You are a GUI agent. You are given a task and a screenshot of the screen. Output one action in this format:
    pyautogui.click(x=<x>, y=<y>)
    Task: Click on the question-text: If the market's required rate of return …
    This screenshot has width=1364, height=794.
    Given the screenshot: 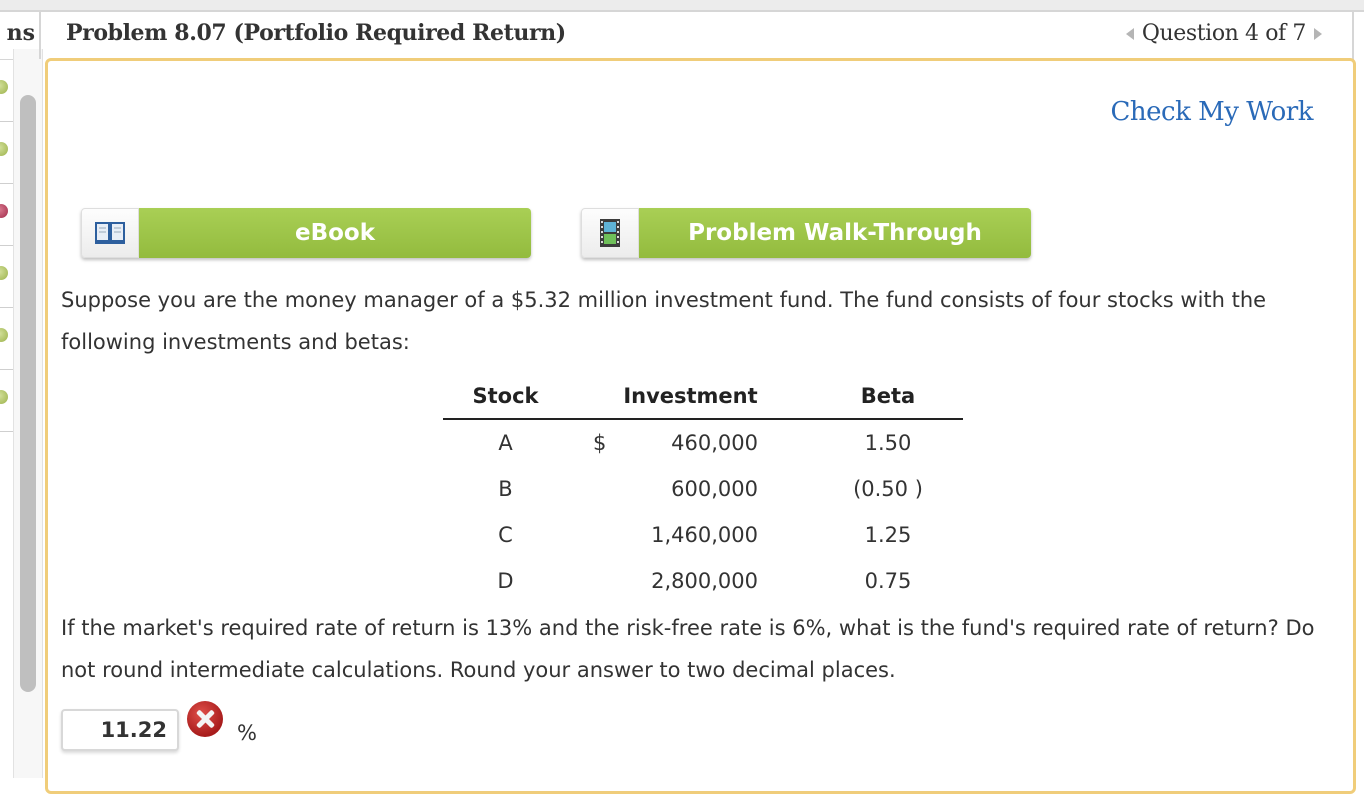 What is the action you would take?
    pyautogui.click(x=688, y=649)
    